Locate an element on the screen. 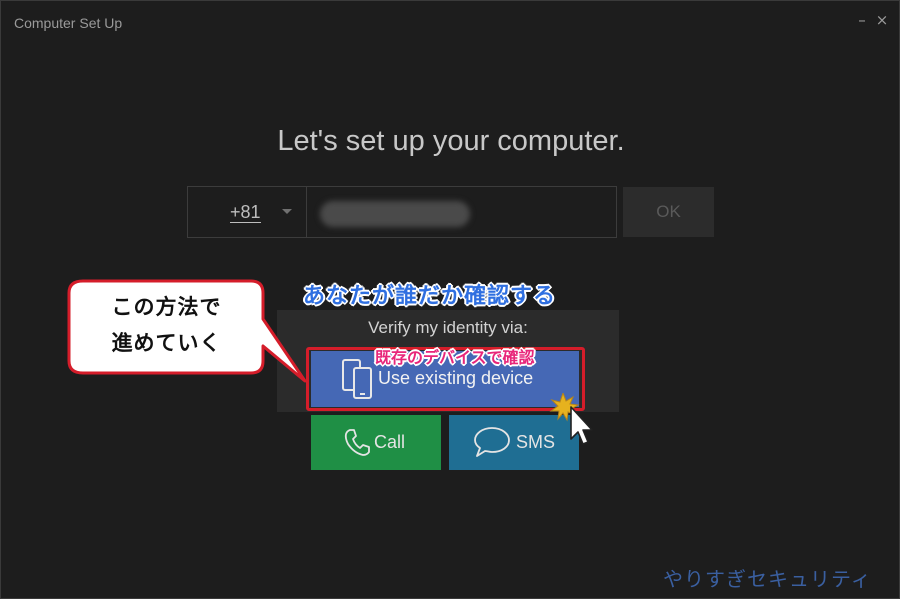  page-title: Let's set up your computer. is located at coordinates (451, 141).